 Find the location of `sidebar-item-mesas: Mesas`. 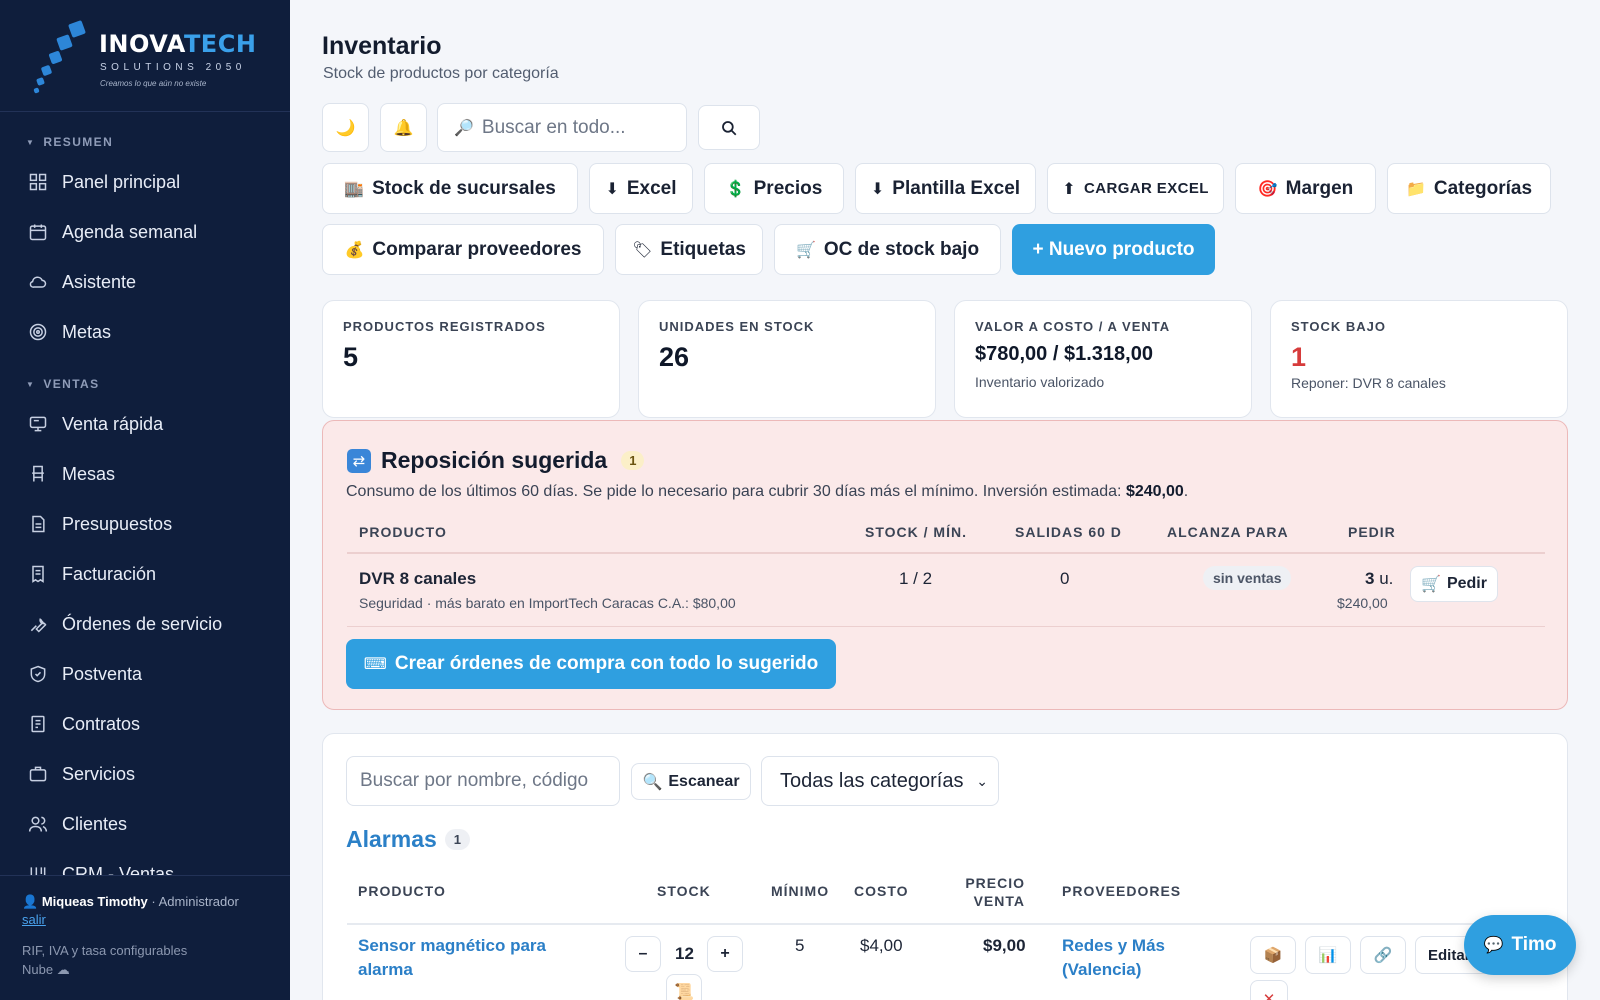

sidebar-item-mesas: Mesas is located at coordinates (145, 474).